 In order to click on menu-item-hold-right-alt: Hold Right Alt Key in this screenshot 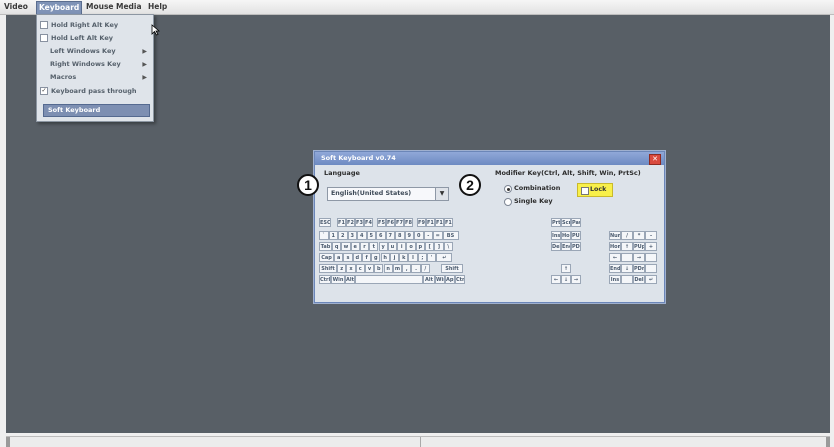, I will do `click(94, 25)`.